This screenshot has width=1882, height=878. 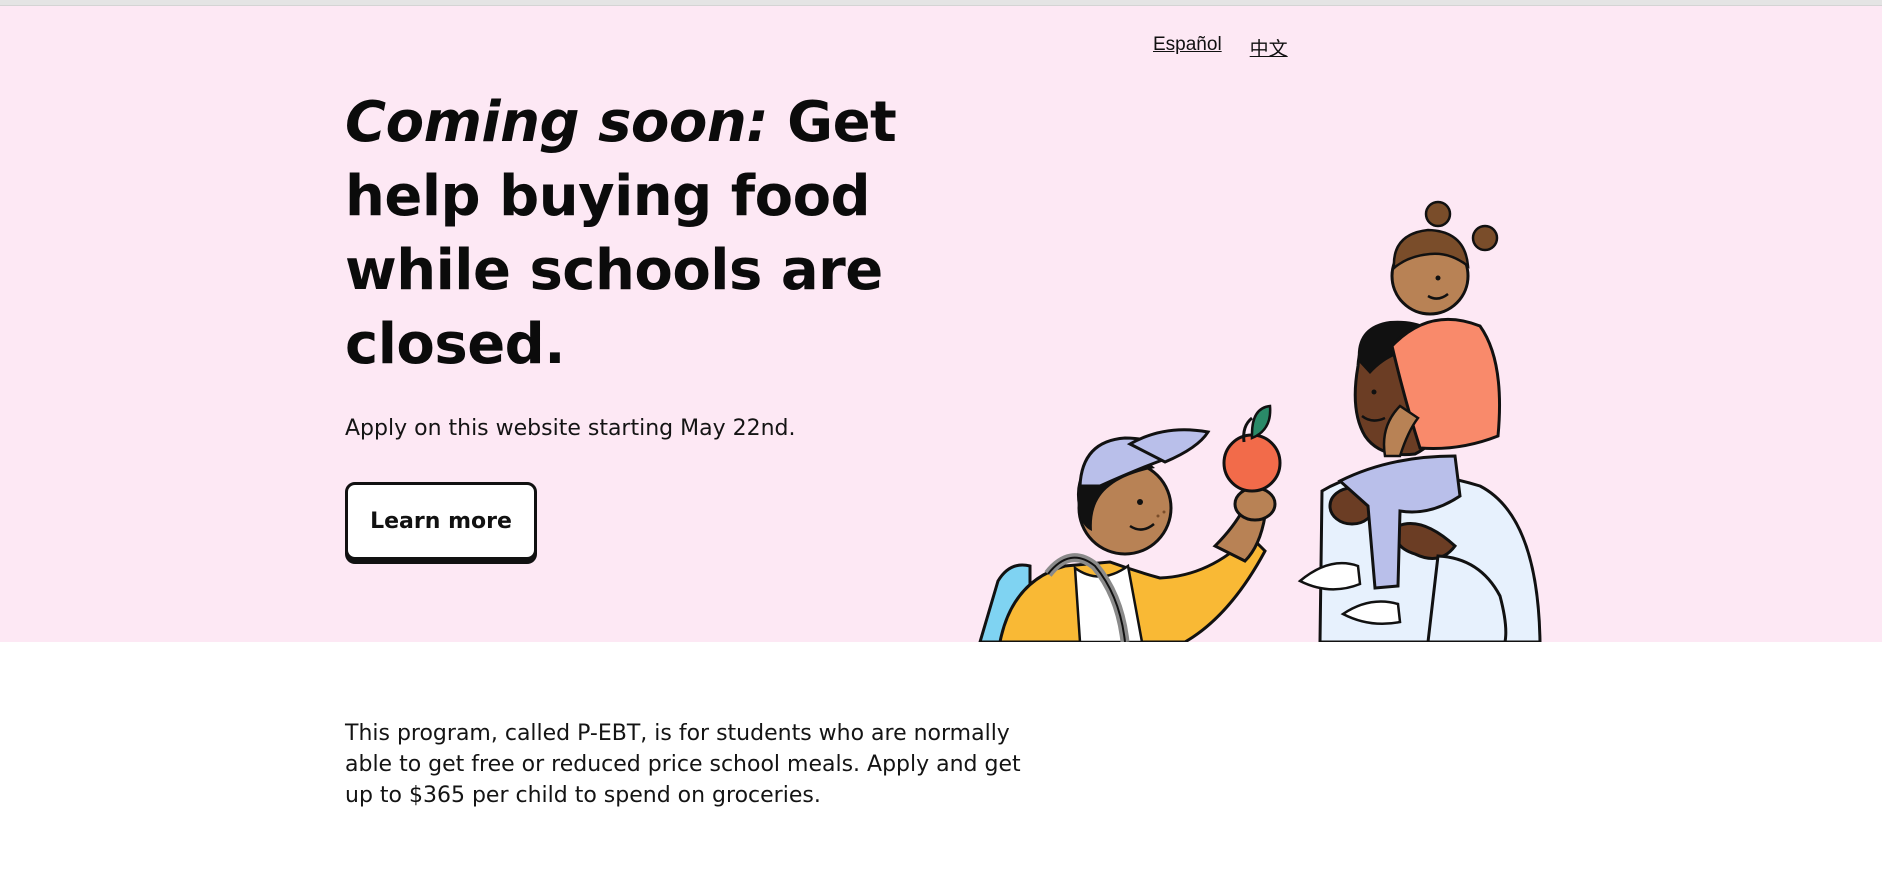 What do you see at coordinates (557, 122) in the screenshot?
I see `page-title-emphasis: Coming soon:` at bounding box center [557, 122].